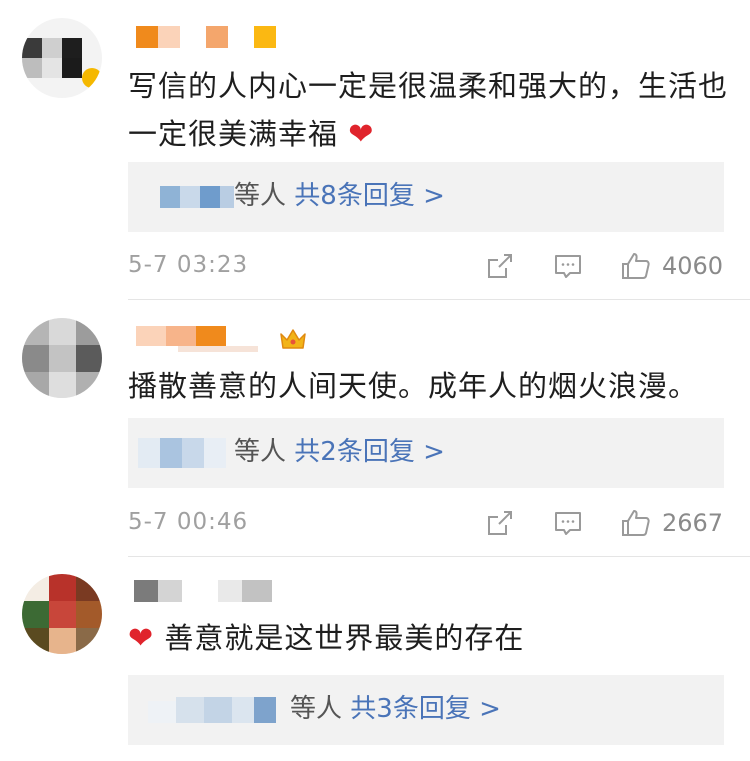 The height and width of the screenshot is (761, 750). I want to click on comment-body: 写信的人内心一定是很温柔和强大的，生活也一定很美满幸福, so click(428, 110).